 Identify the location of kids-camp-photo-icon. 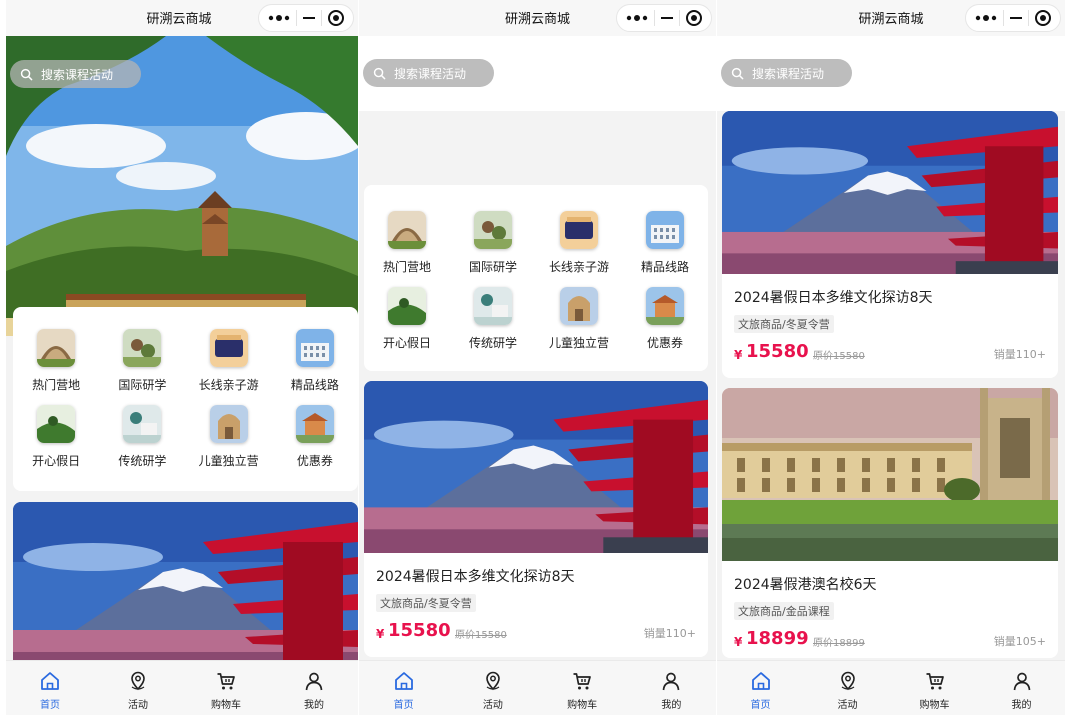
(579, 306).